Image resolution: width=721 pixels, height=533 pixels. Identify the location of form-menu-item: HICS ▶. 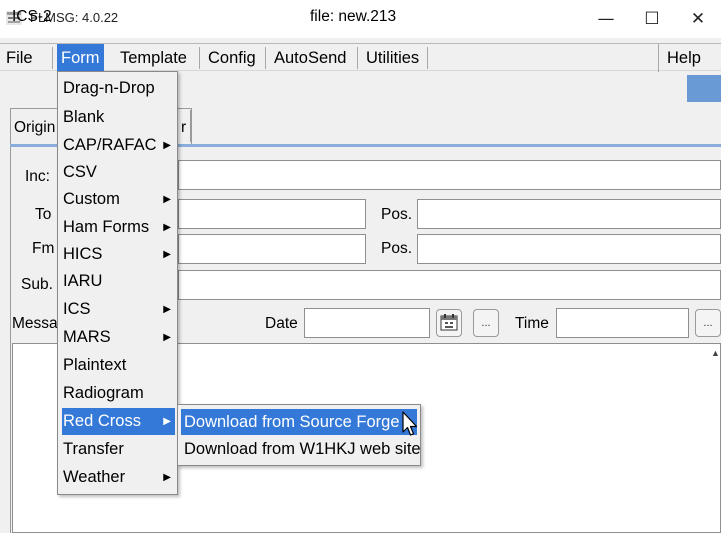
(118, 254).